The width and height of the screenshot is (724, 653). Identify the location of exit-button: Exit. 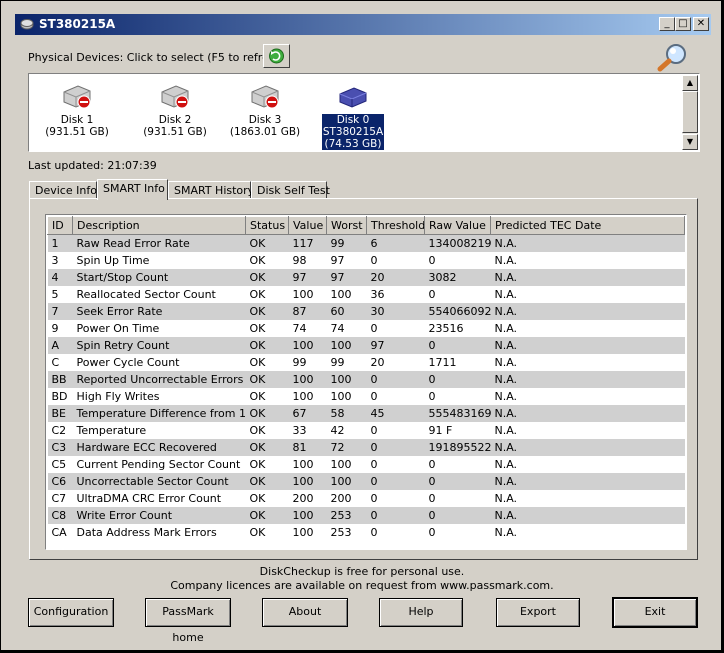
(655, 612).